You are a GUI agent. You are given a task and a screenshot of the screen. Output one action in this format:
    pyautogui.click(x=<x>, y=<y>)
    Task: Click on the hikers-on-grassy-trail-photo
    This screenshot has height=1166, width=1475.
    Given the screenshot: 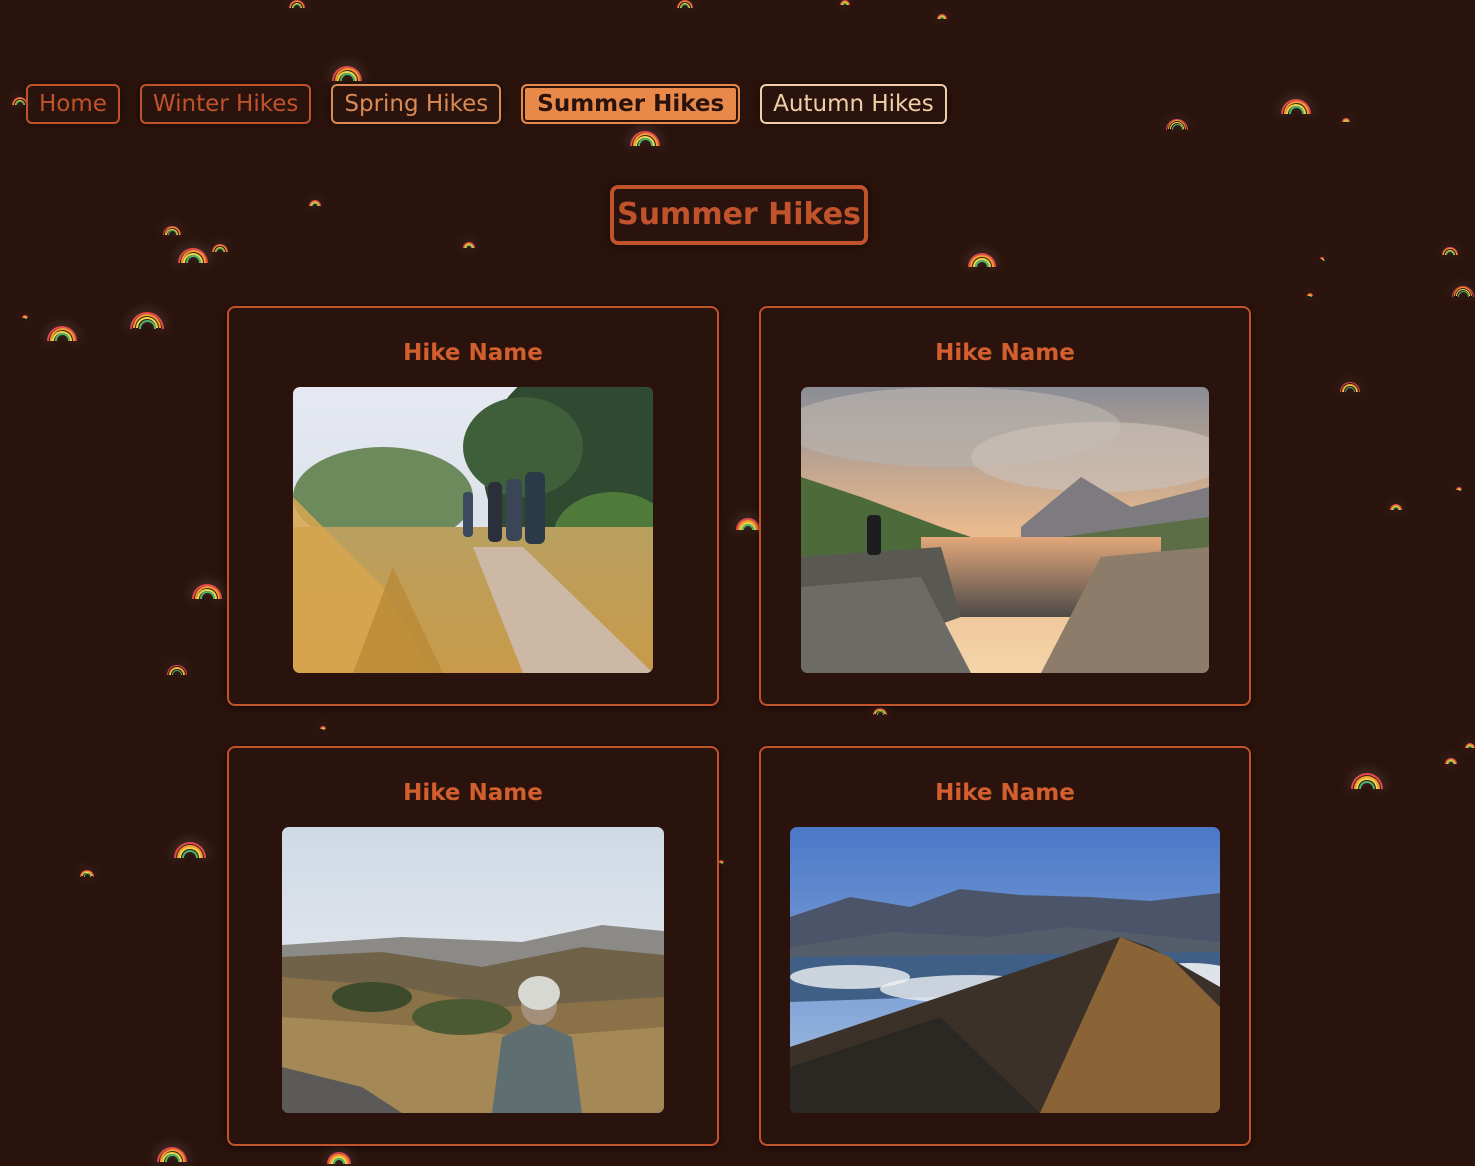 What is the action you would take?
    pyautogui.click(x=473, y=530)
    